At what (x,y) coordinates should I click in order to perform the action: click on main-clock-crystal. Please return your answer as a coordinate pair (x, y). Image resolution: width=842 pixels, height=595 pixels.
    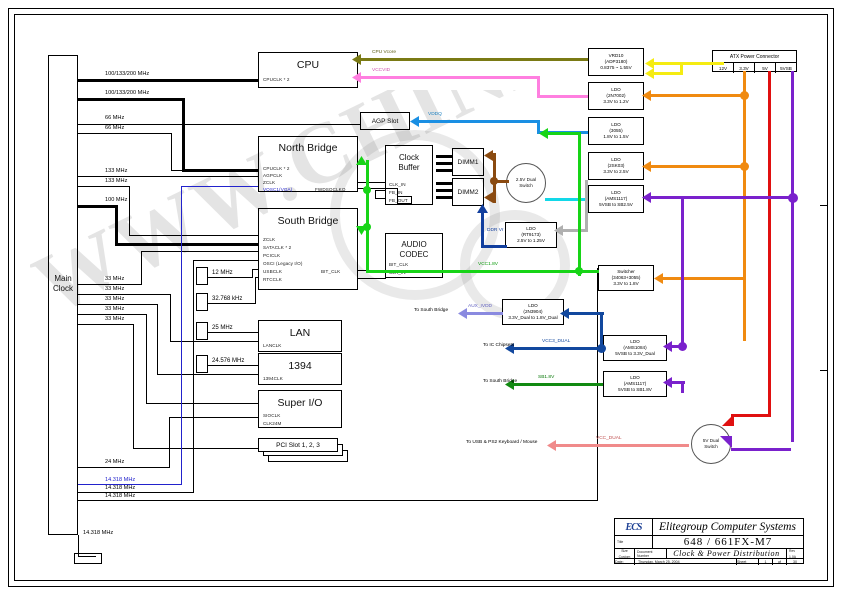
    Looking at the image, I should click on (88, 558).